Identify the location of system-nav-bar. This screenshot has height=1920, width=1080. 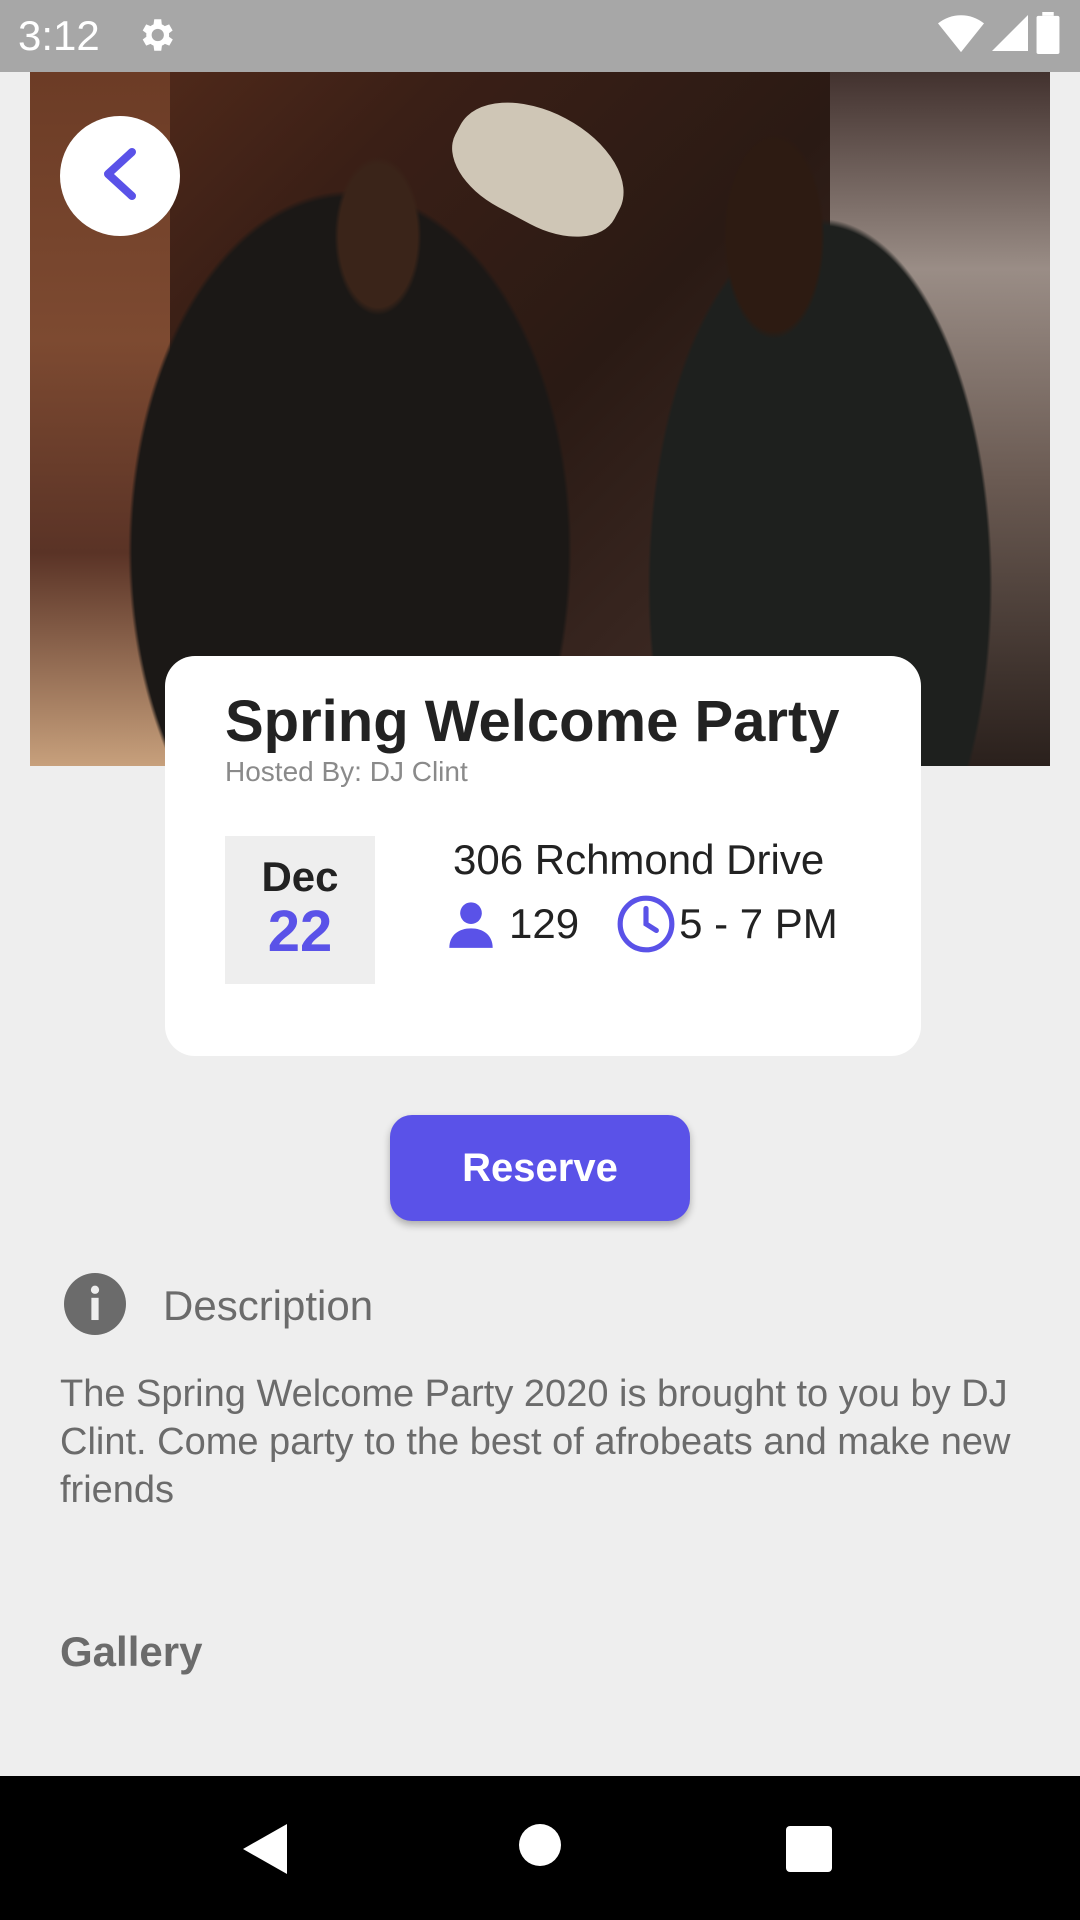
(540, 1848).